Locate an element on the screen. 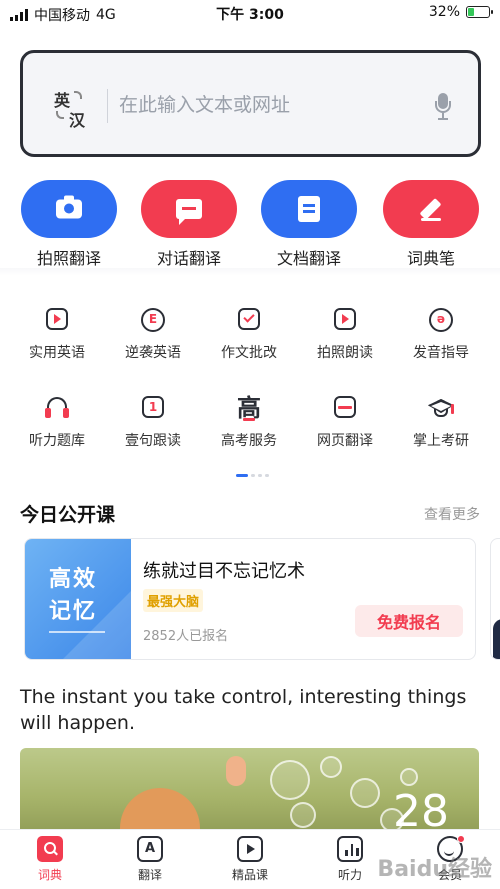 The image size is (500, 889). bottom-tab-bar: 词典 A 翻译 精品课 听力 会员 Baidu经验 is located at coordinates (250, 859).